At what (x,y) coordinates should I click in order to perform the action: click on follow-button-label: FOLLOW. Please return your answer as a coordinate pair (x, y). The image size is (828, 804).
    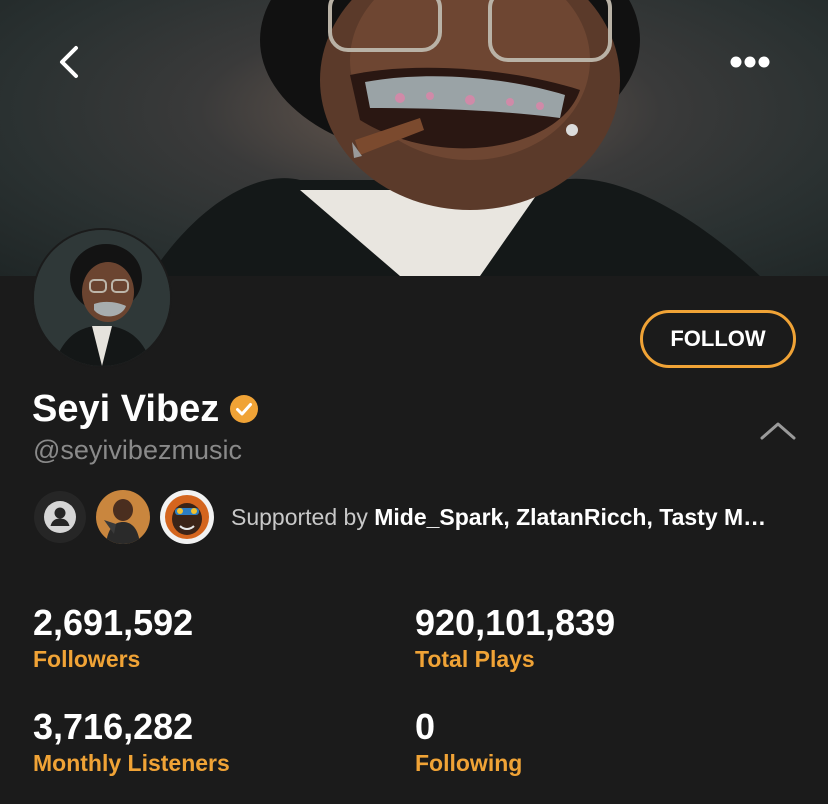
    Looking at the image, I should click on (718, 338).